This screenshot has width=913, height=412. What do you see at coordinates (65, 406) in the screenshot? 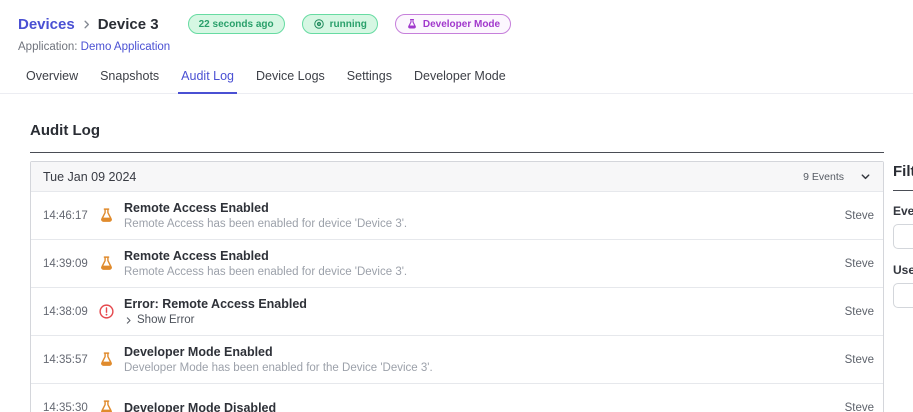
I see `event-time: 14:35:30` at bounding box center [65, 406].